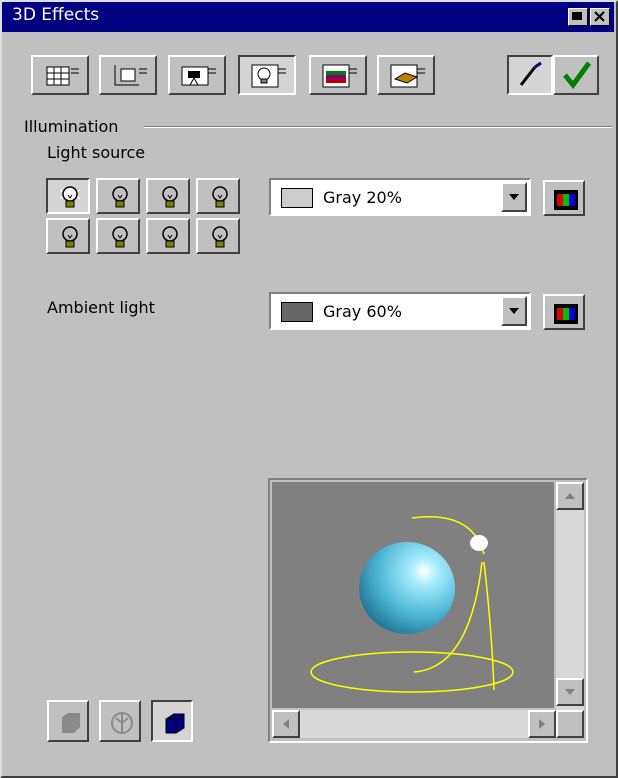  I want to click on arrow-right-icon, so click(542, 724).